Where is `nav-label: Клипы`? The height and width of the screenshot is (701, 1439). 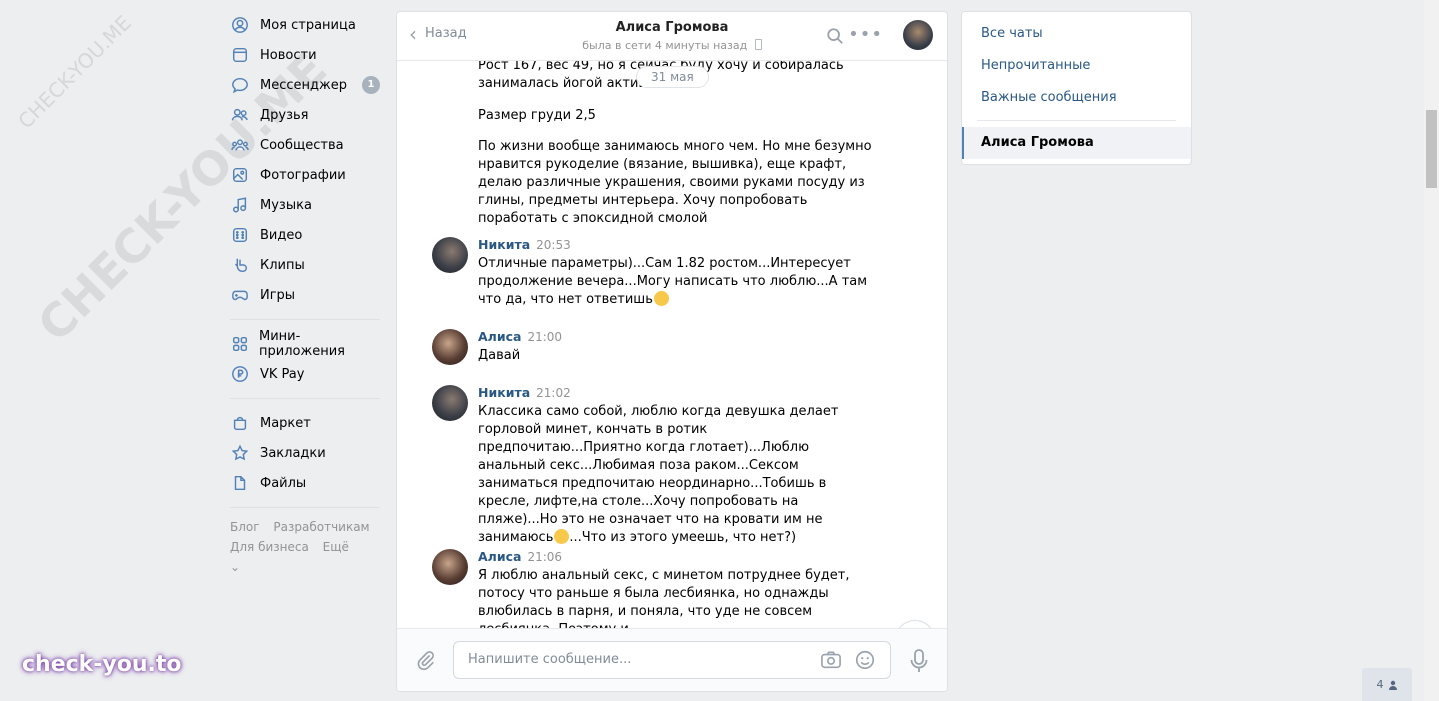 nav-label: Клипы is located at coordinates (282, 265).